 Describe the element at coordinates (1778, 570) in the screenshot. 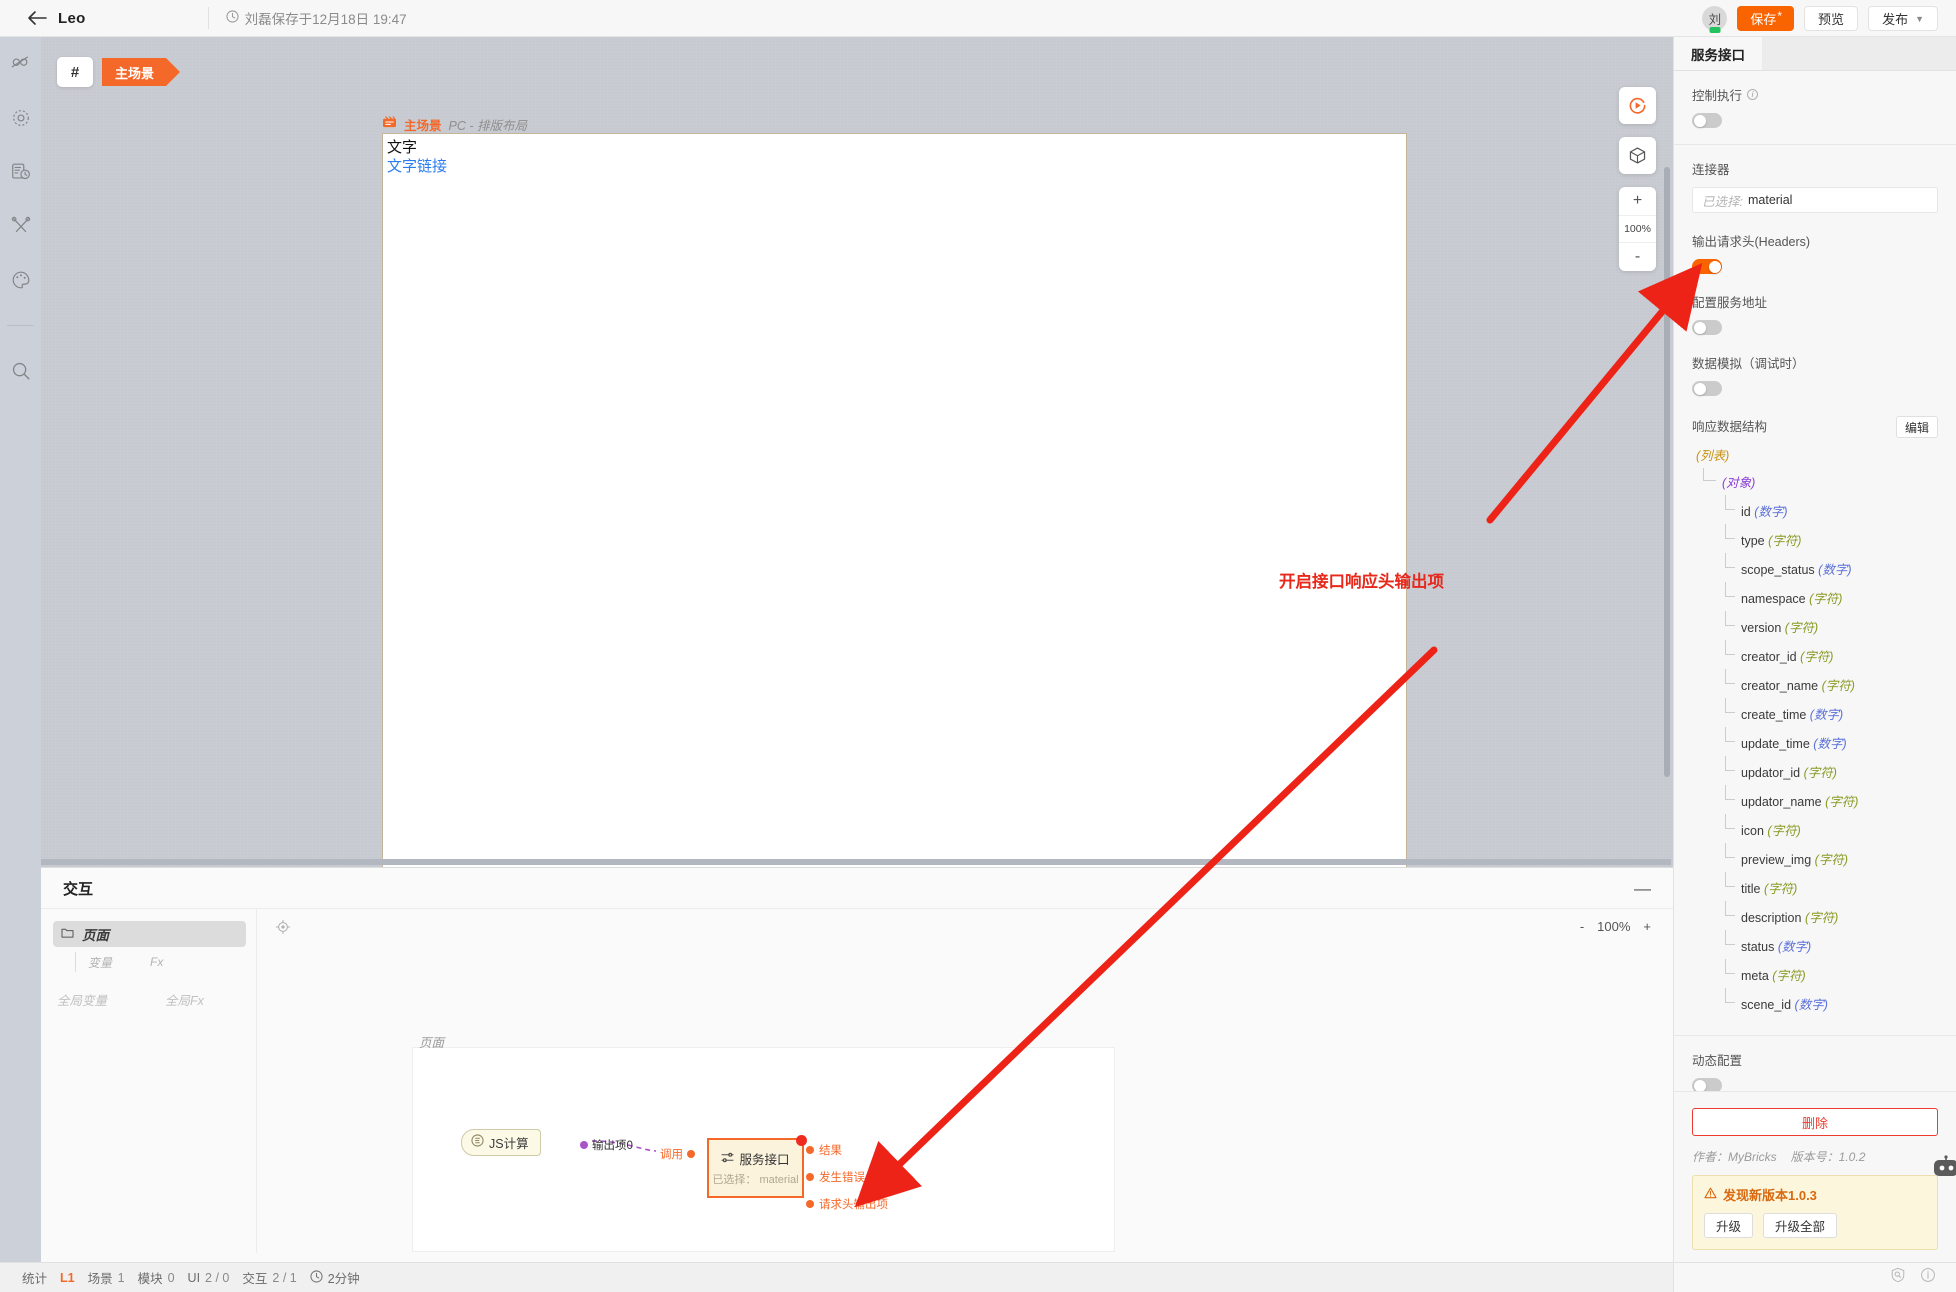

I see `structure-field-name: scope_status` at that location.